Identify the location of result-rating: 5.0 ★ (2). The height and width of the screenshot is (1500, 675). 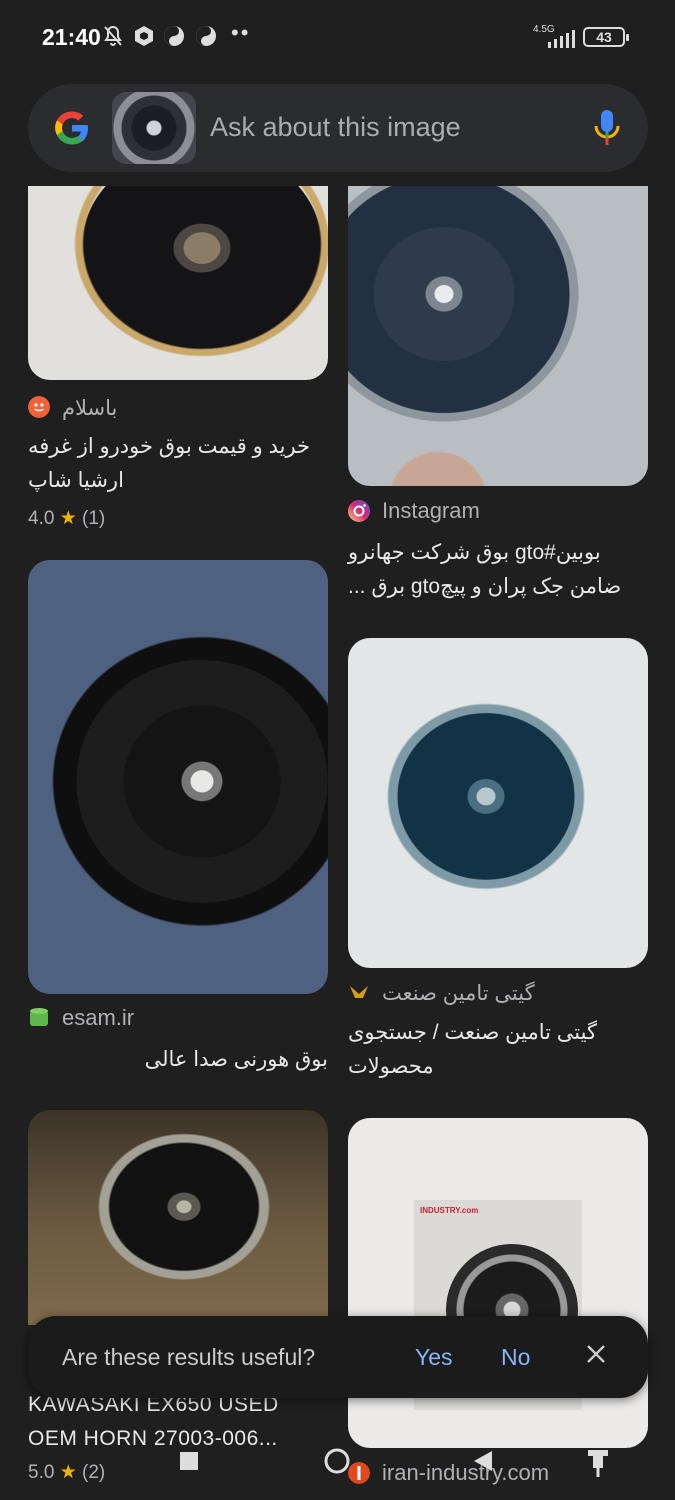
(66, 1472).